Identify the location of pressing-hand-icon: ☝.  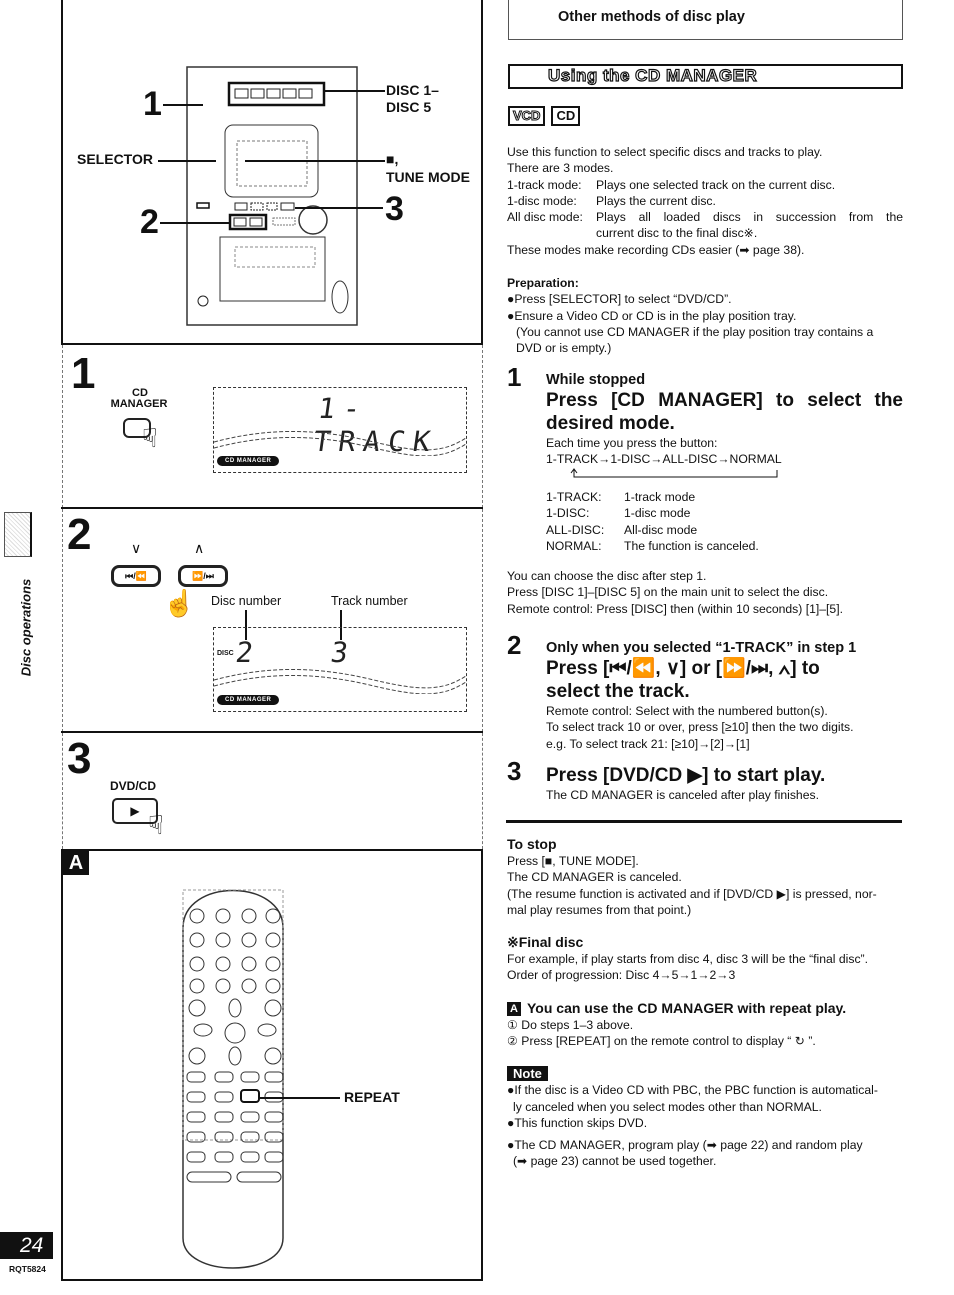
(179, 603).